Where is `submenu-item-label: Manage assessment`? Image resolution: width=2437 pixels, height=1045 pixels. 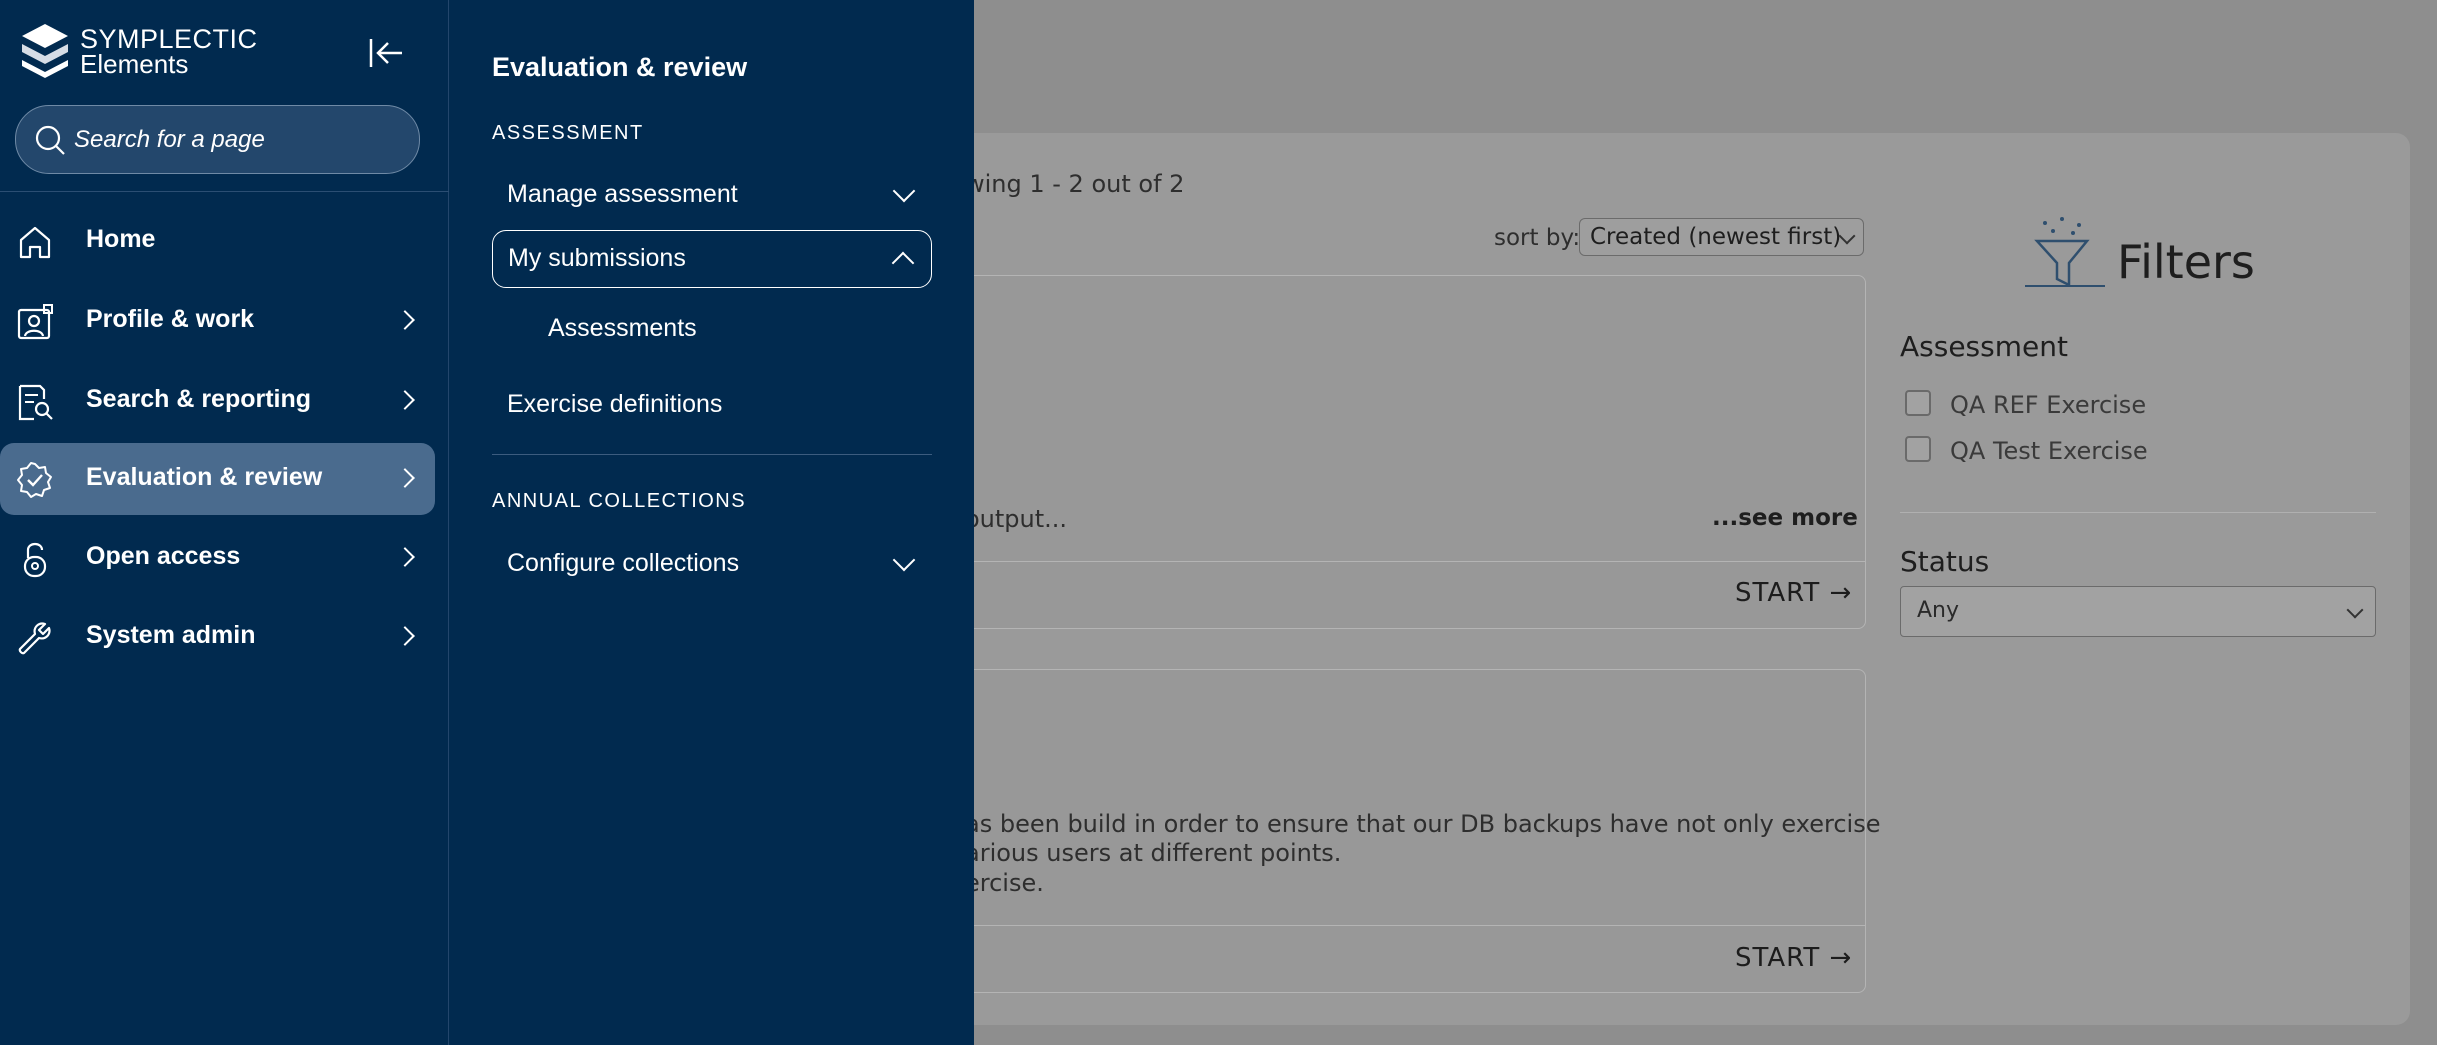
submenu-item-label: Manage assessment is located at coordinates (622, 194).